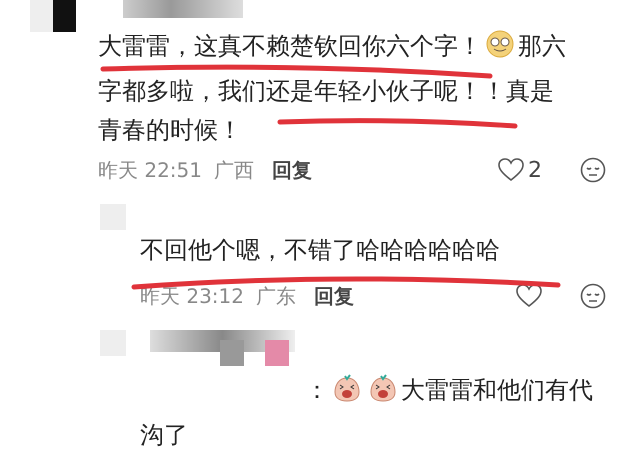  Describe the element at coordinates (529, 296) in the screenshot. I see `like-button` at that location.